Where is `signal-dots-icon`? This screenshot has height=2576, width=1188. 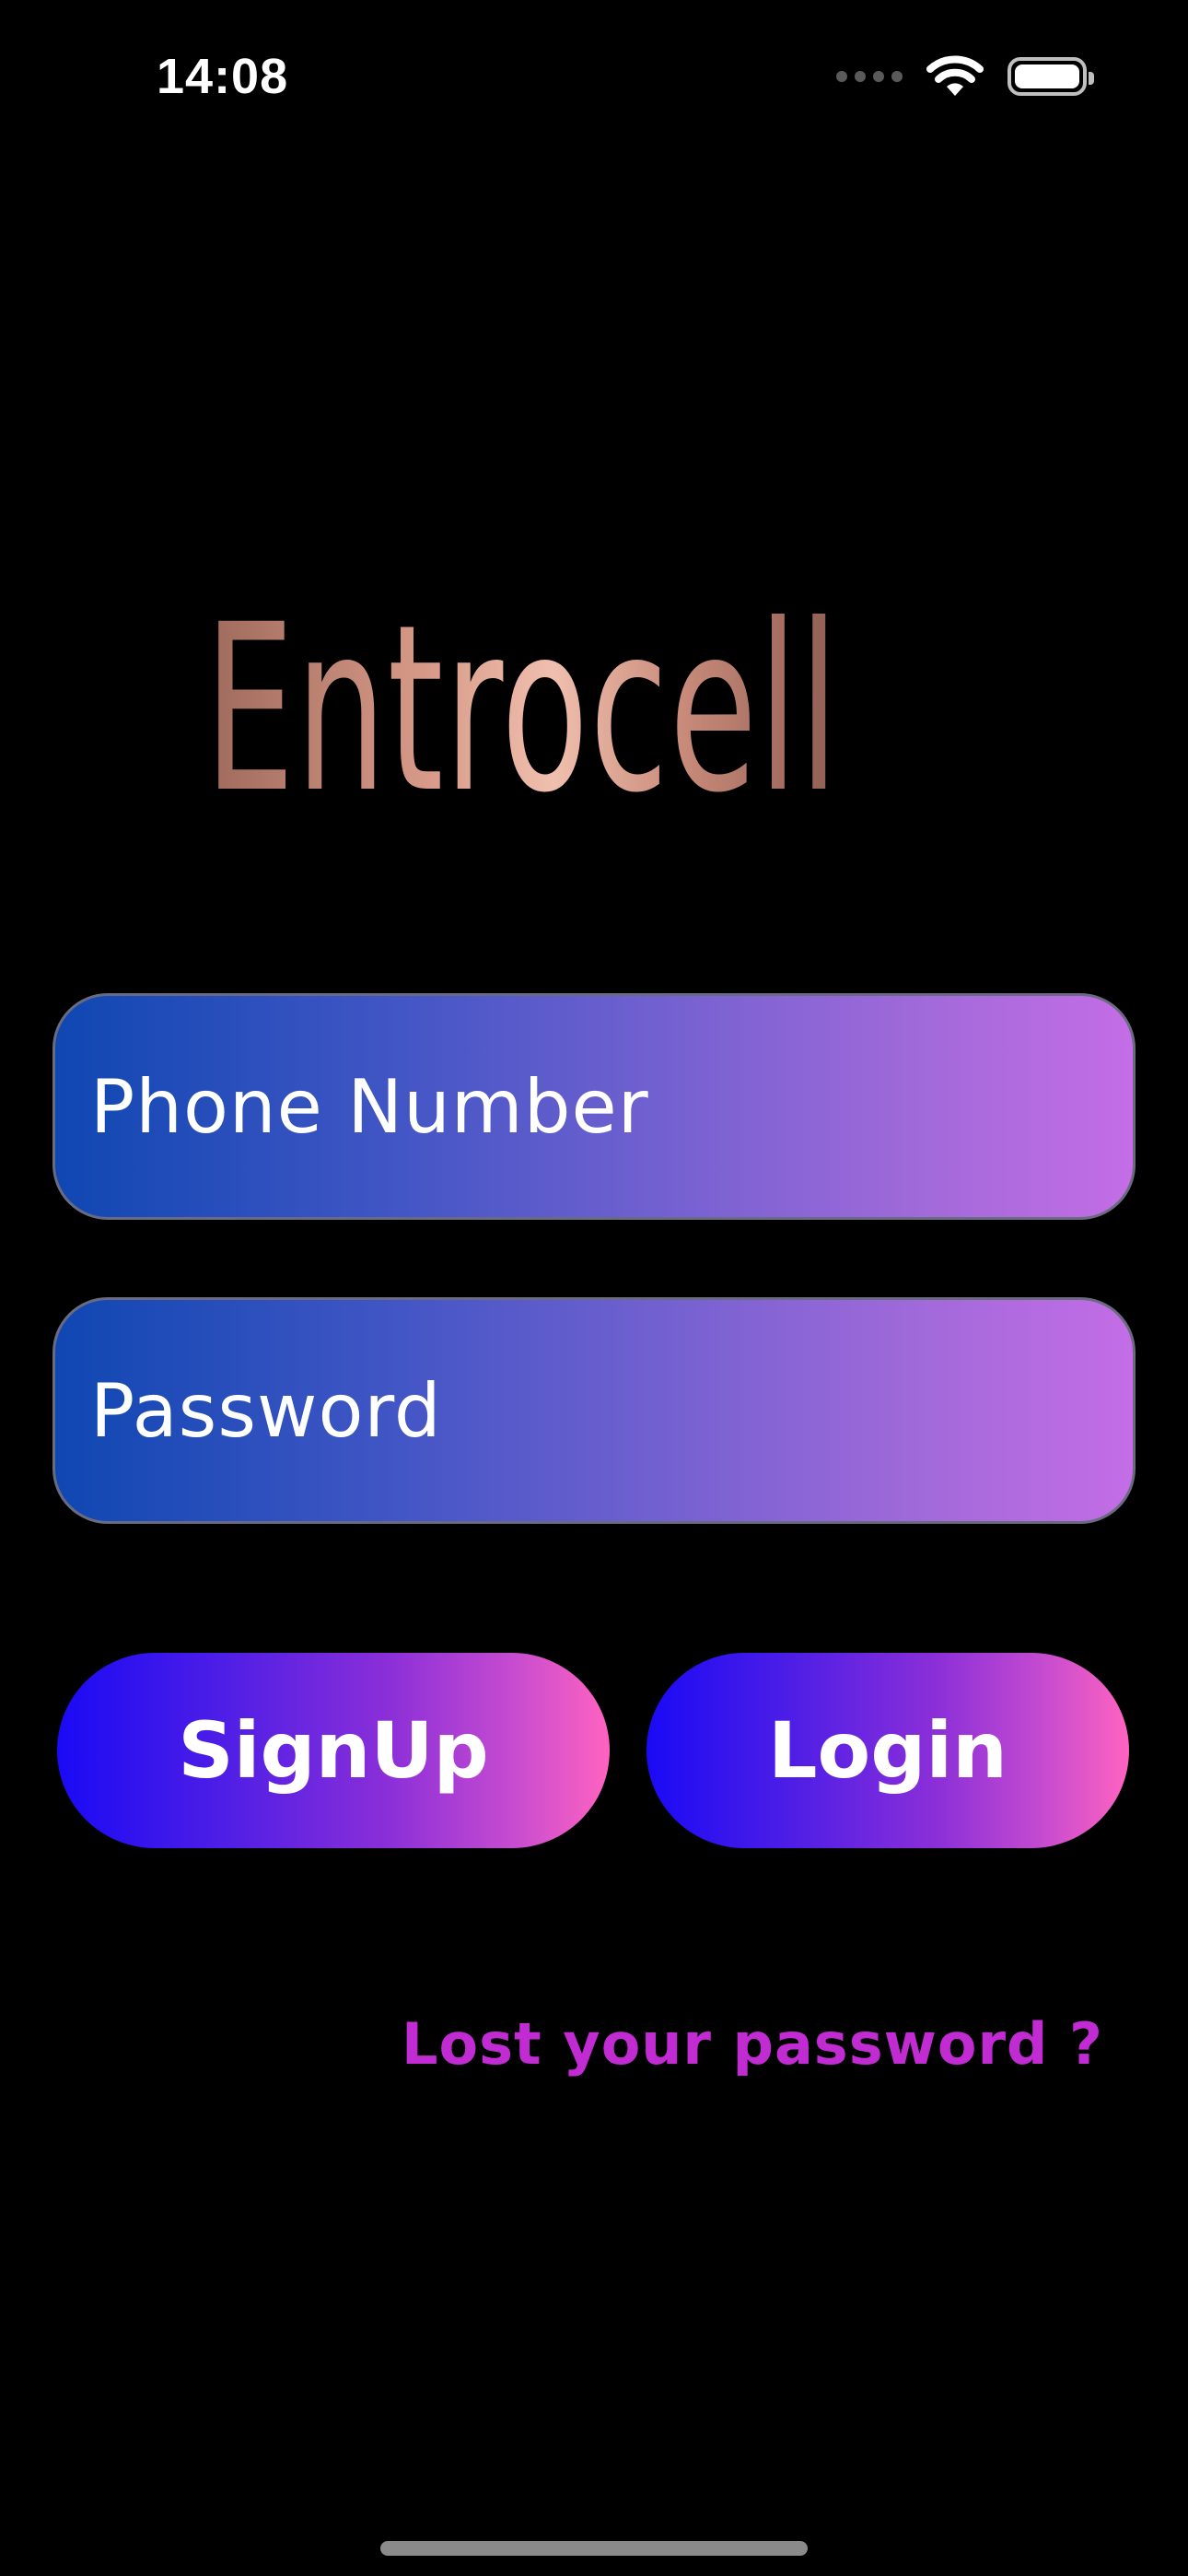 signal-dots-icon is located at coordinates (869, 76).